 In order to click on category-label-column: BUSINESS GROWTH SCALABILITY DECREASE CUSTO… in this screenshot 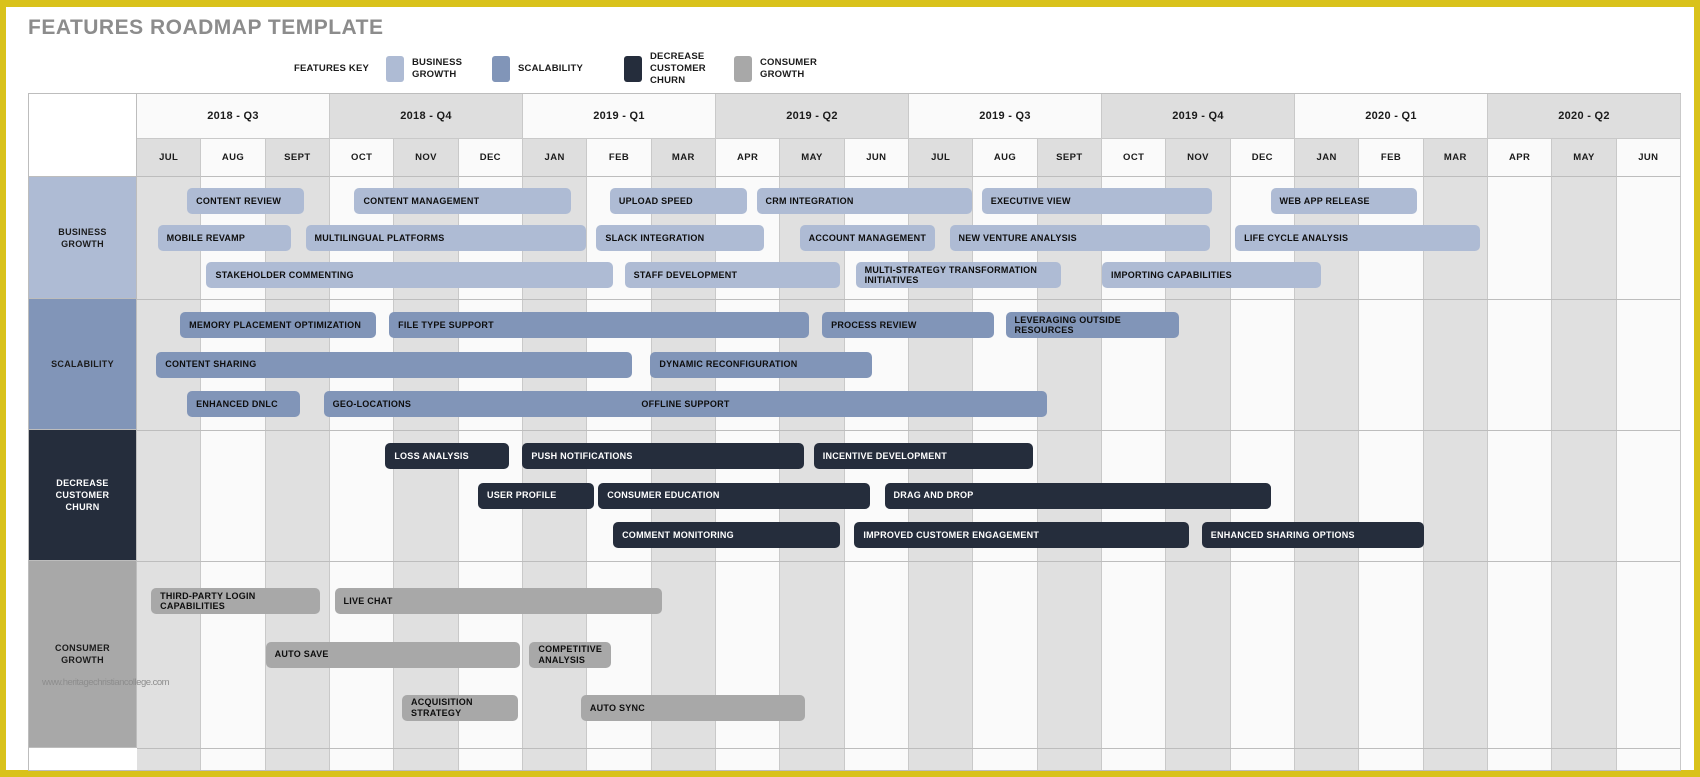, I will do `click(83, 432)`.